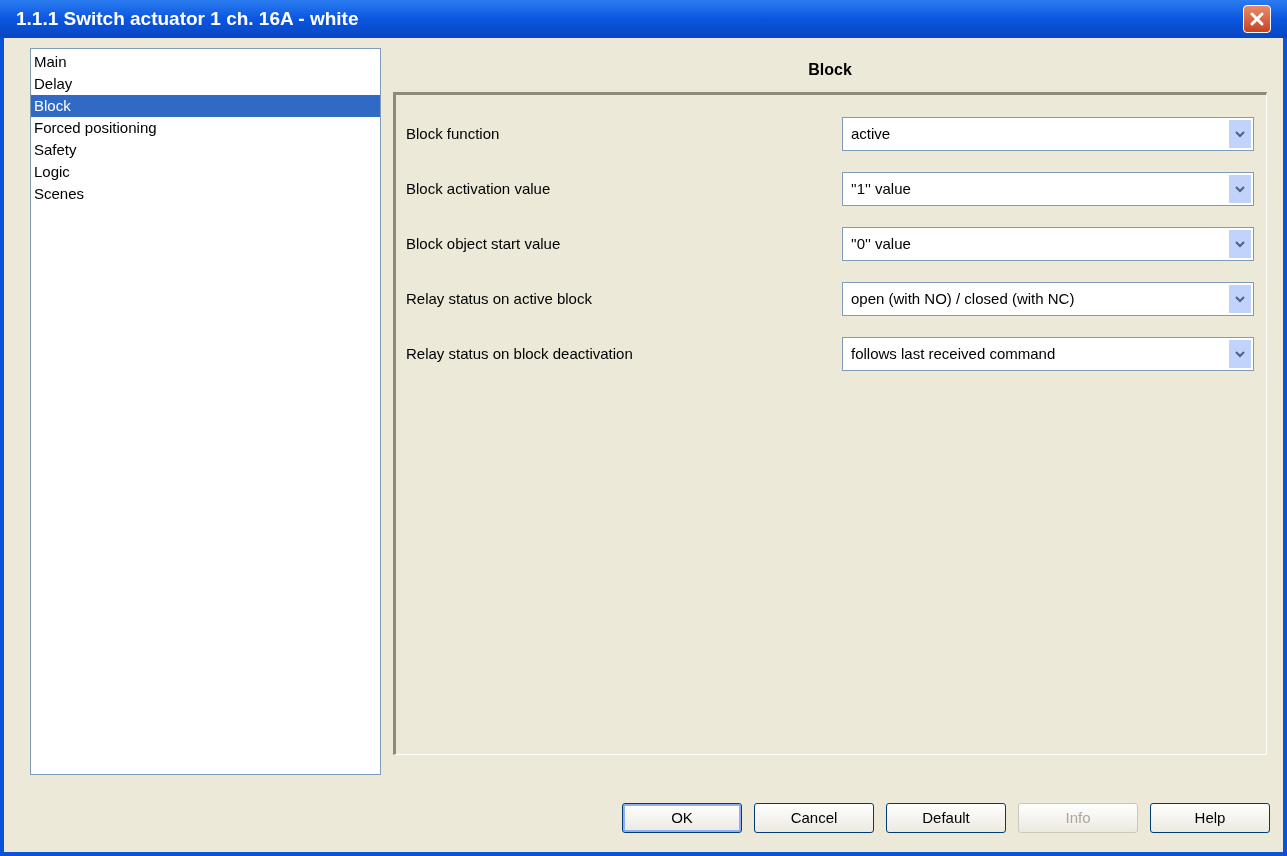 Image resolution: width=1287 pixels, height=856 pixels. Describe the element at coordinates (881, 243) in the screenshot. I see `dropdown-value: ''0'' value` at that location.